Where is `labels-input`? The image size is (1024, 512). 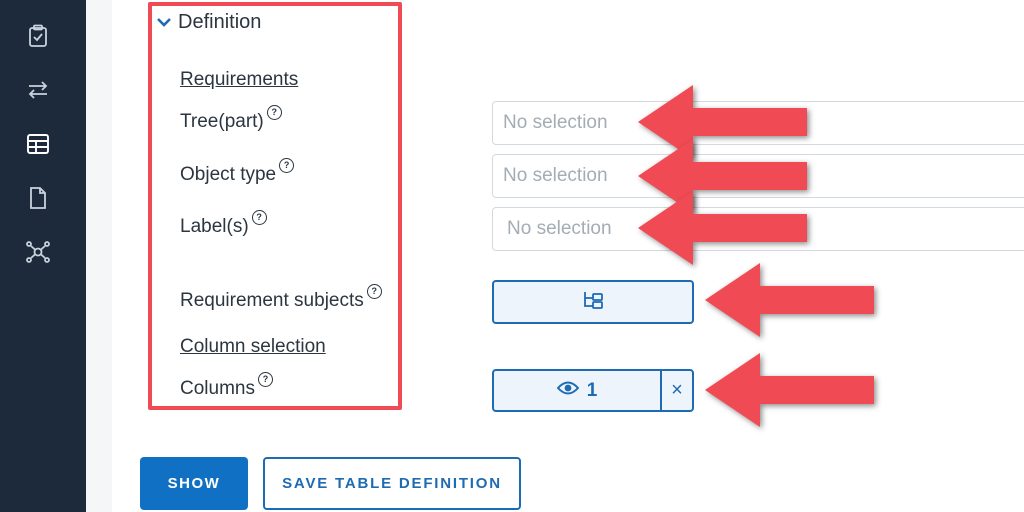 labels-input is located at coordinates (758, 229).